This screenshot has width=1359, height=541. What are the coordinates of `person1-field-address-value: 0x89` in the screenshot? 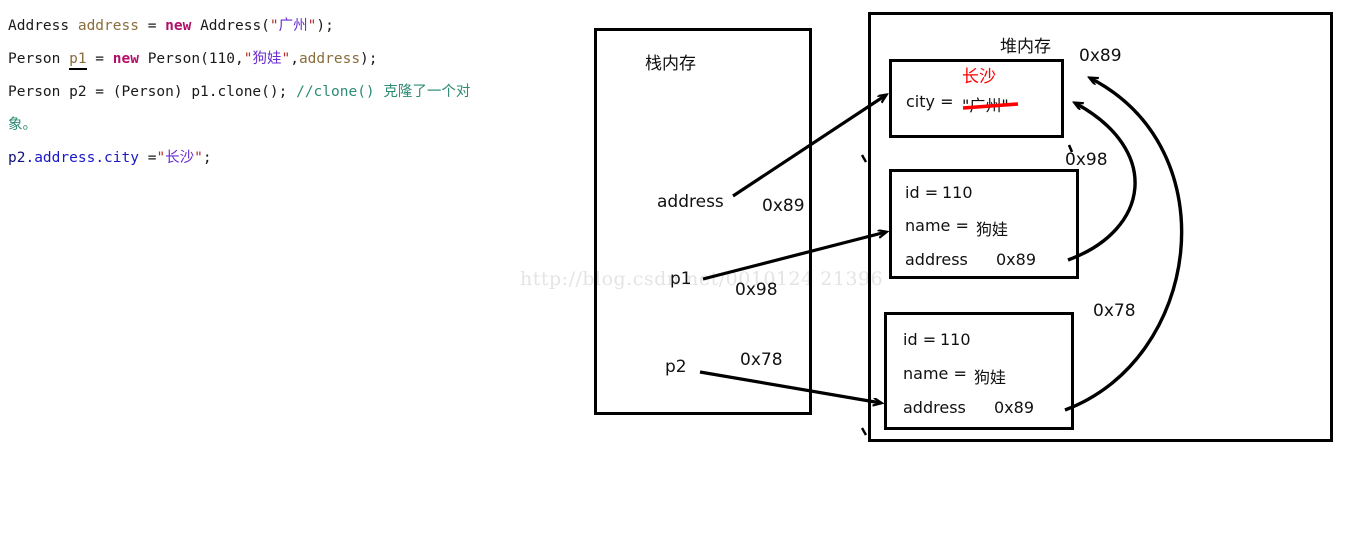 It's located at (1016, 259).